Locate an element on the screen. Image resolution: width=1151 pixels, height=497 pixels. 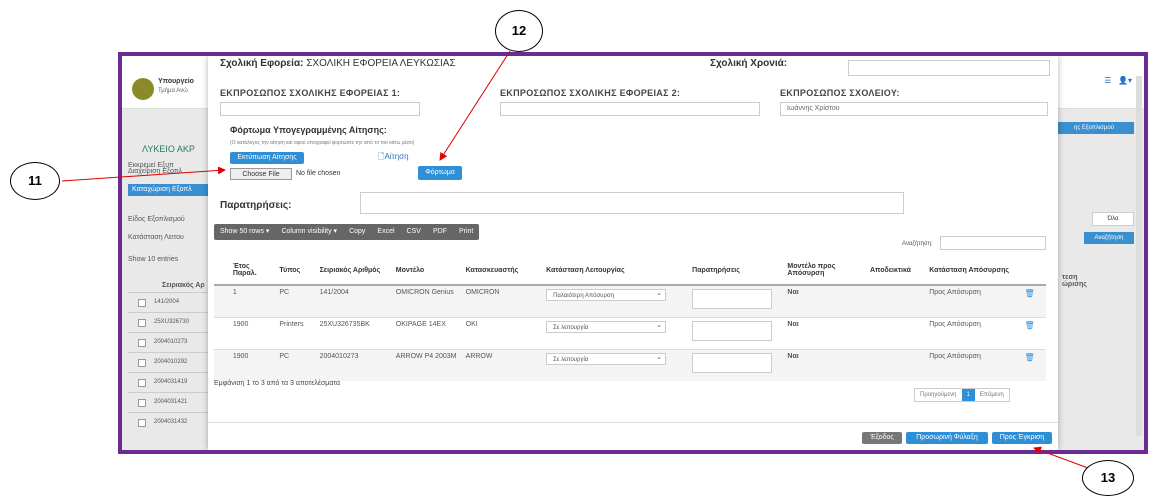
callout-11: 11 is located at coordinates (35, 181).